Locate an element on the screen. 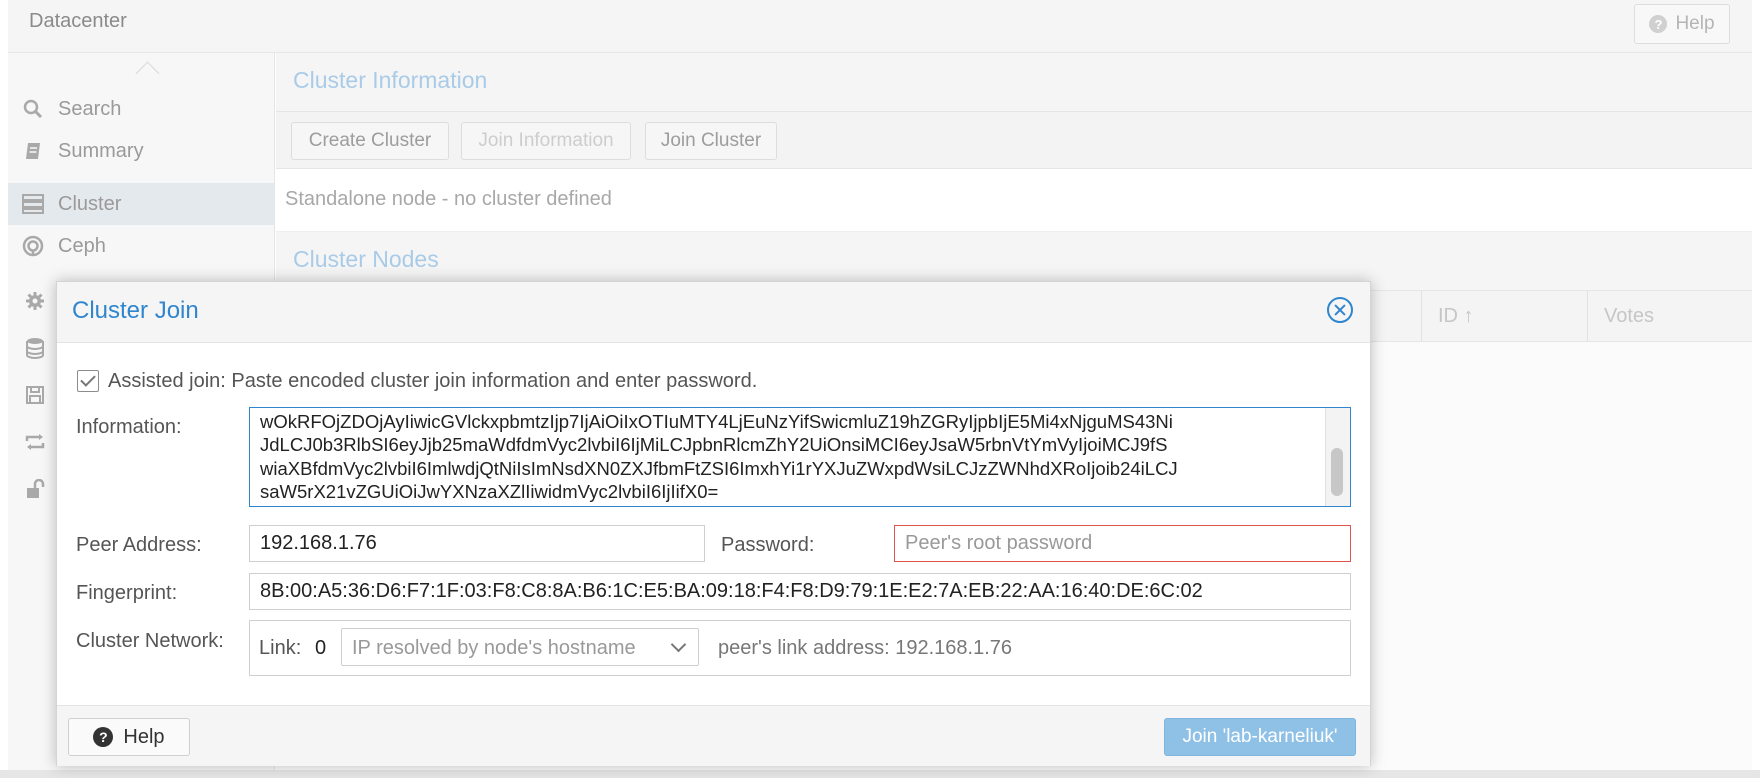 This screenshot has width=1760, height=778. unlock-icon is located at coordinates (35, 489).